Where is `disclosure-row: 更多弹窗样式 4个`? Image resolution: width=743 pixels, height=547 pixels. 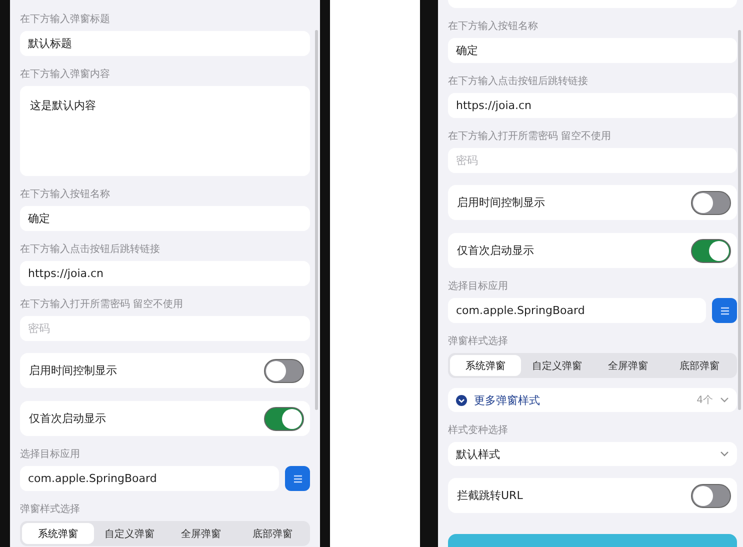 disclosure-row: 更多弹窗样式 4个 is located at coordinates (592, 400).